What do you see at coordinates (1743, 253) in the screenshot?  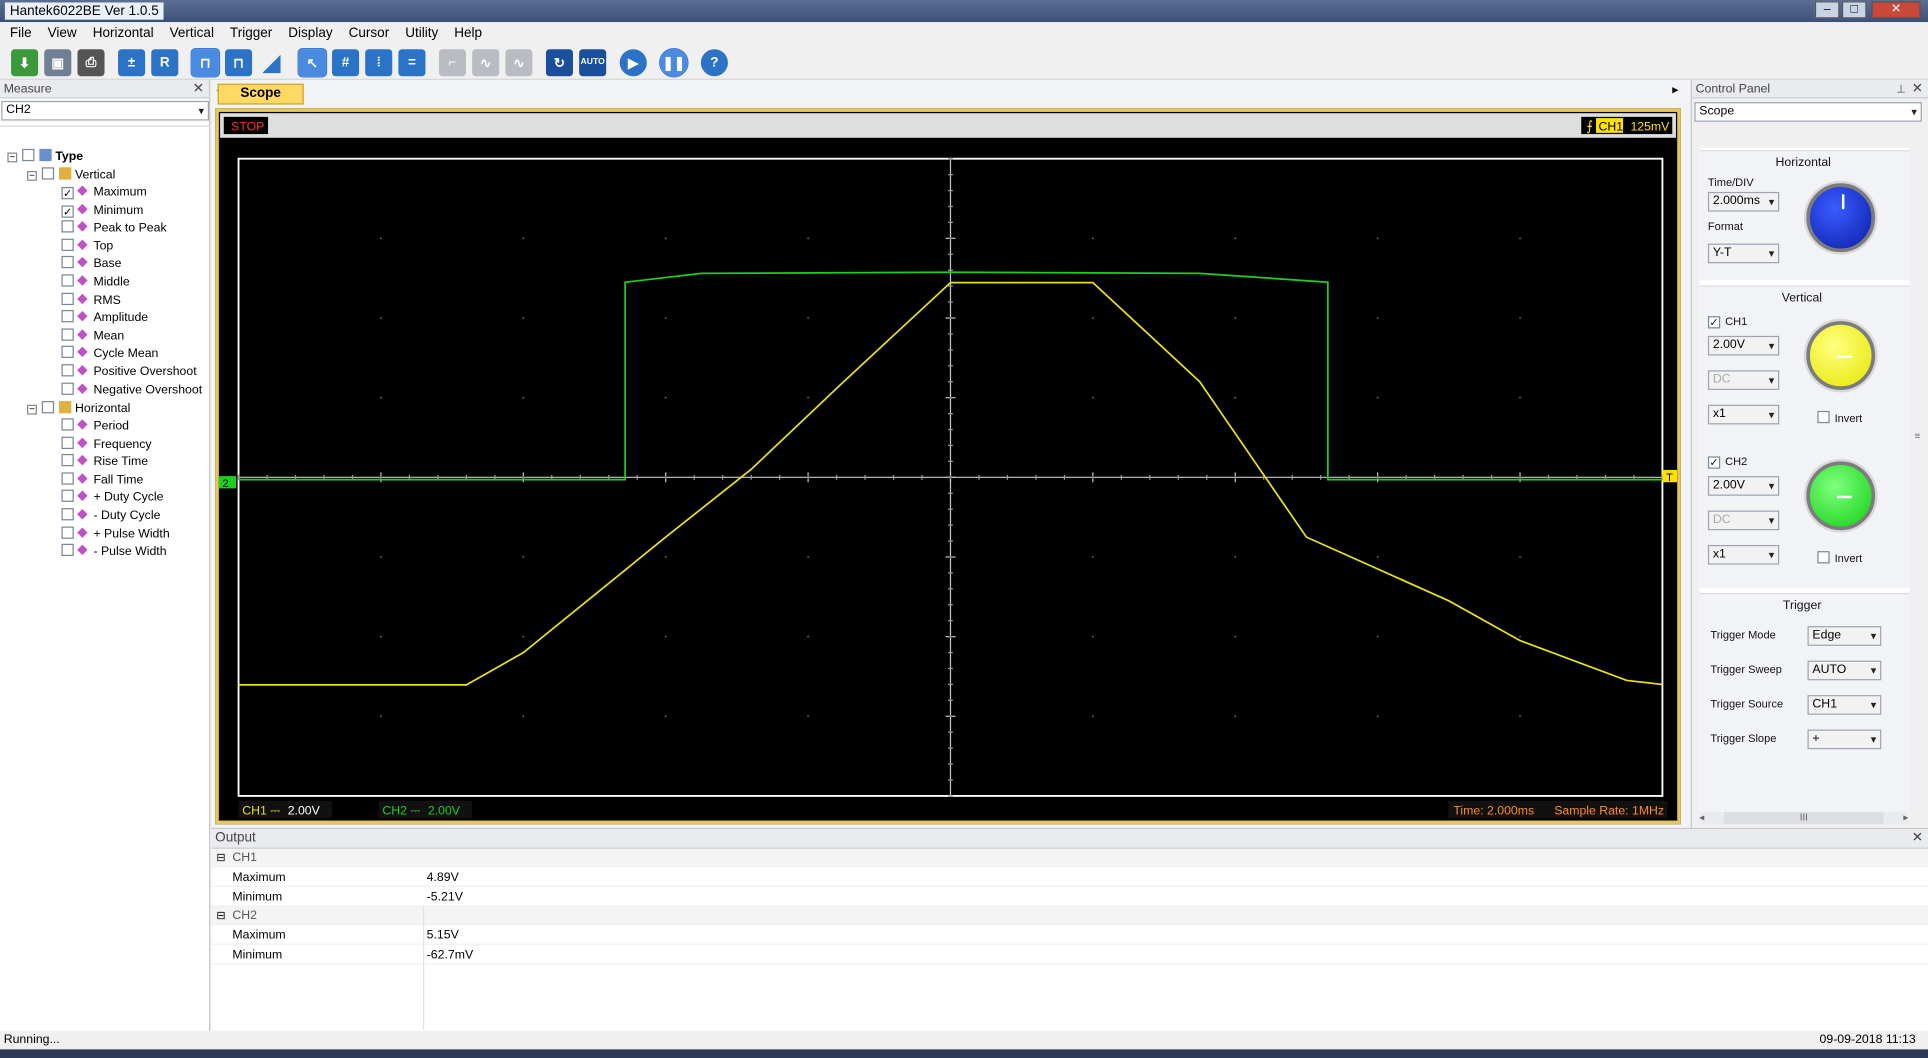 I see `format-select: Y-T` at bounding box center [1743, 253].